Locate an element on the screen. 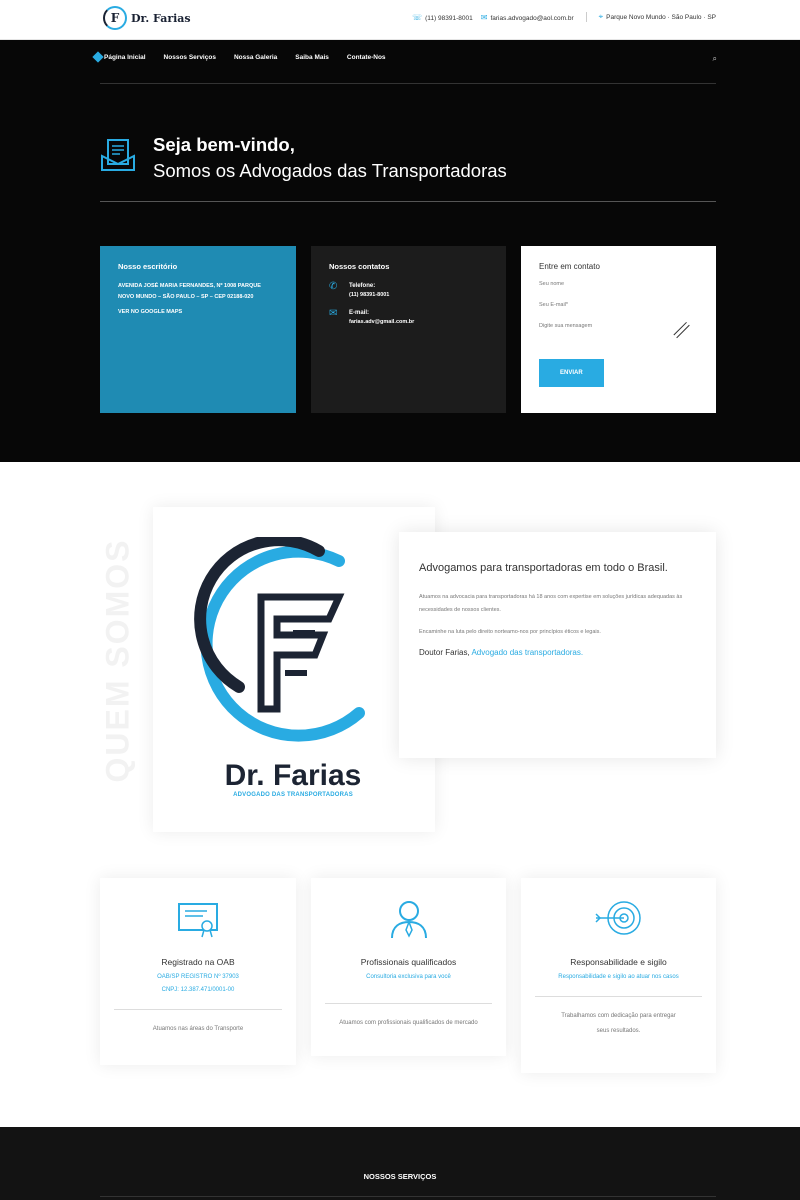 This screenshot has height=1200, width=800. signature-link: Advogado das transportadoras. is located at coordinates (527, 652).